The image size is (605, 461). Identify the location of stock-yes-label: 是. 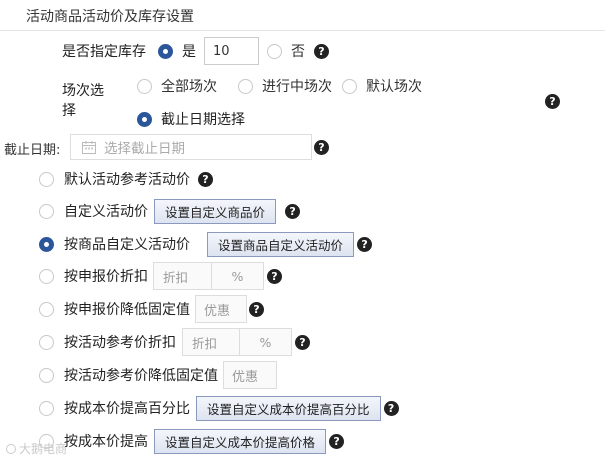
(189, 52).